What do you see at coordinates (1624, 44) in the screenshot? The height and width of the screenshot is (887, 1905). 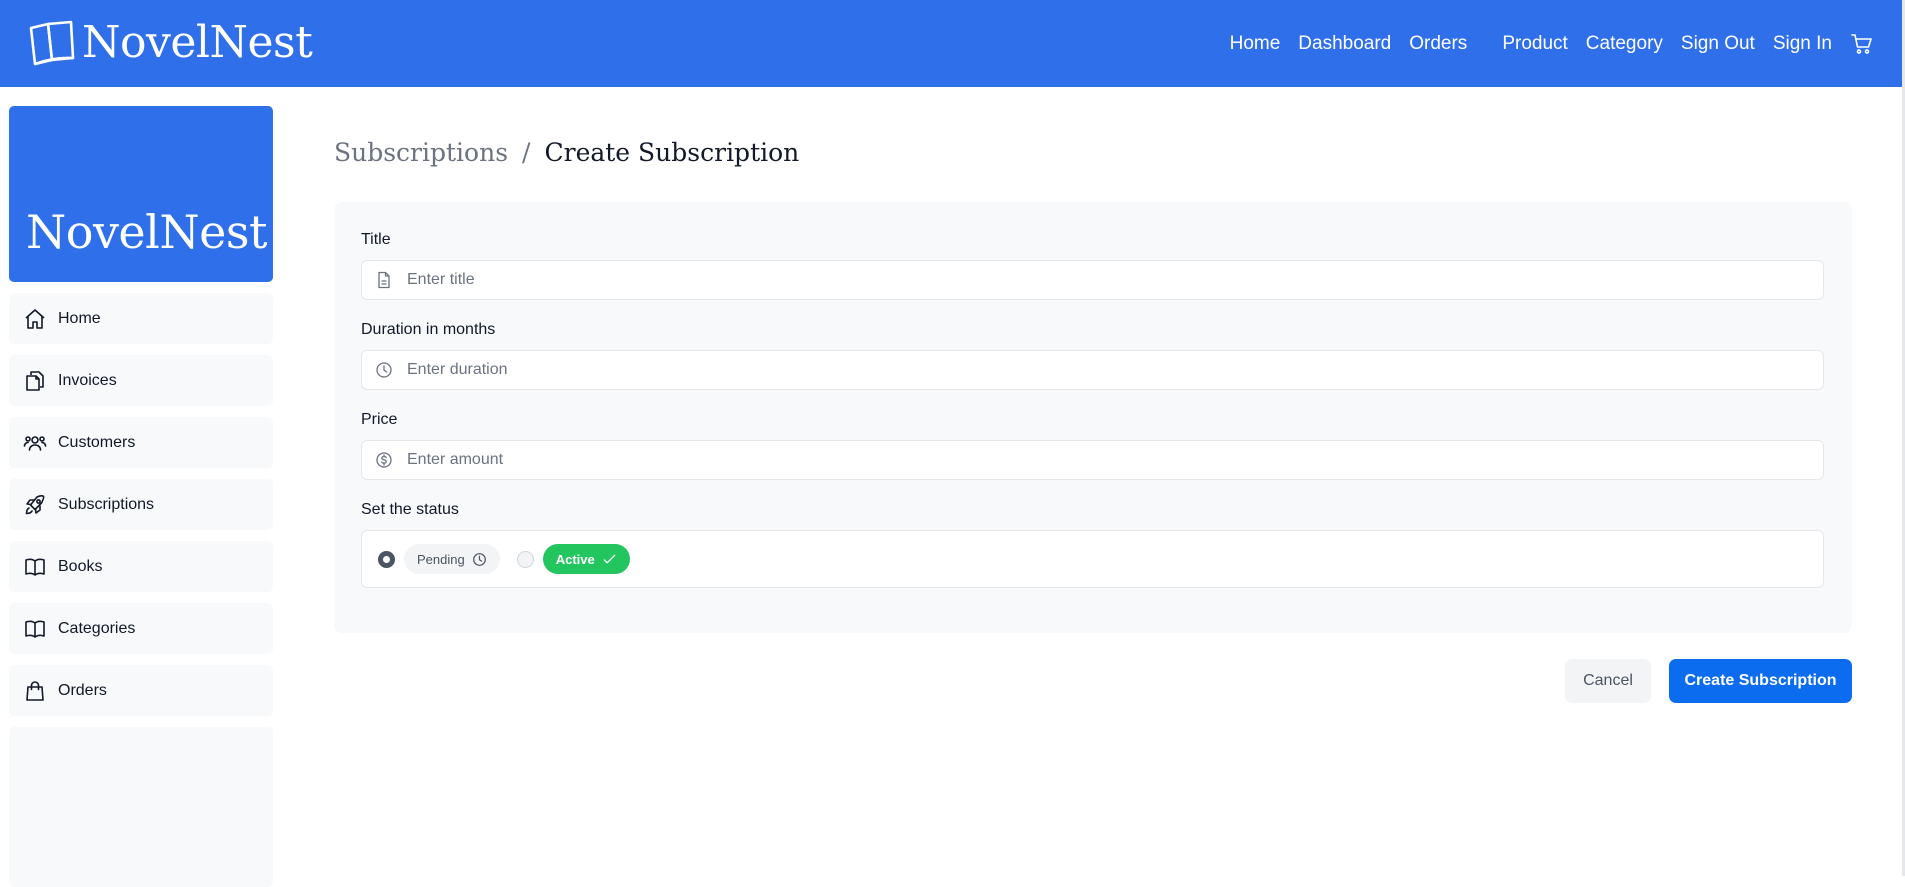 I see `nav-category: Category` at bounding box center [1624, 44].